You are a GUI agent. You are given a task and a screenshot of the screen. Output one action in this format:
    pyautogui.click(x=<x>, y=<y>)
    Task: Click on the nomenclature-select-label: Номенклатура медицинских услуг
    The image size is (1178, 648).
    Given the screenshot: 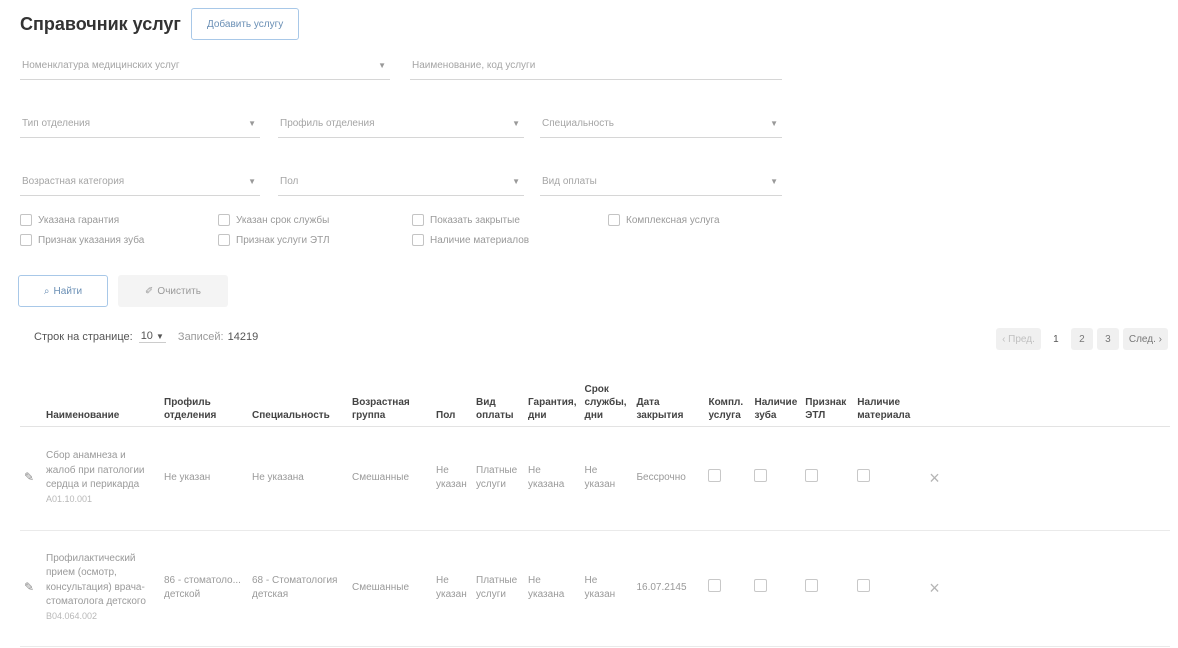 What is the action you would take?
    pyautogui.click(x=101, y=65)
    